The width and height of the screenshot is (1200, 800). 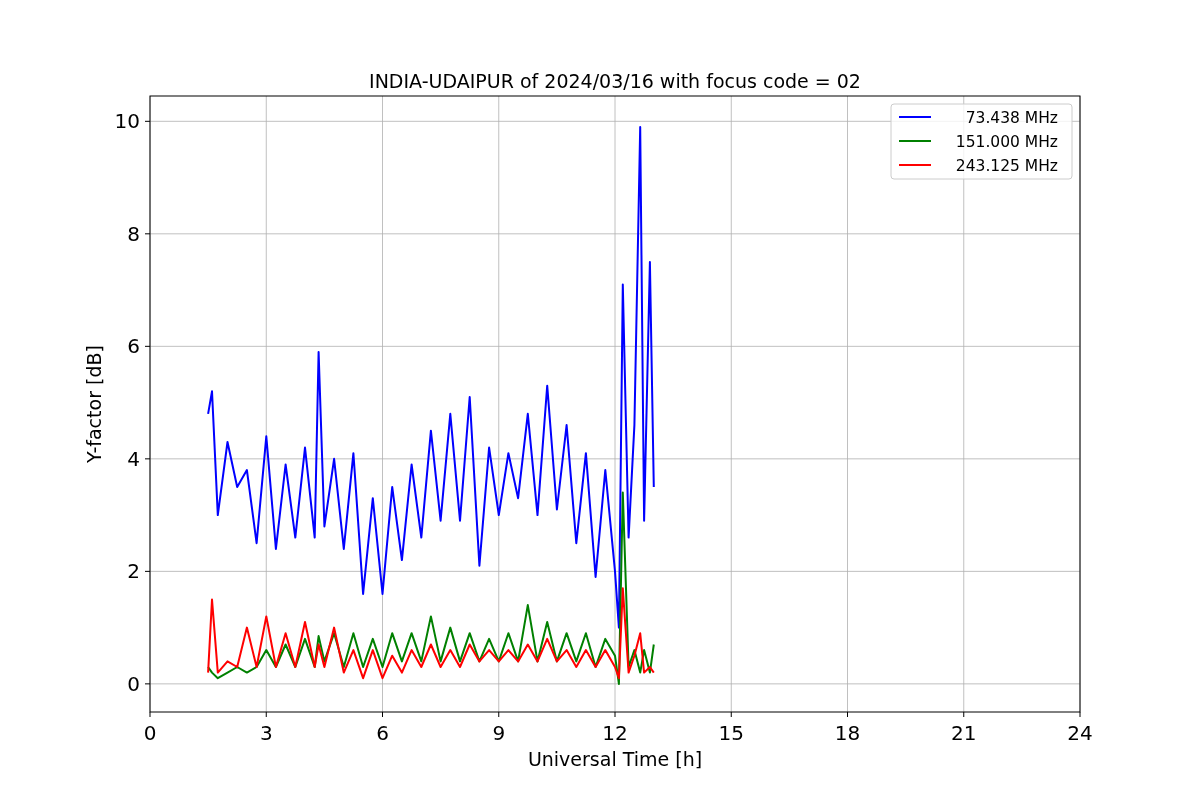 I want to click on tick-label: 21, so click(x=964, y=733).